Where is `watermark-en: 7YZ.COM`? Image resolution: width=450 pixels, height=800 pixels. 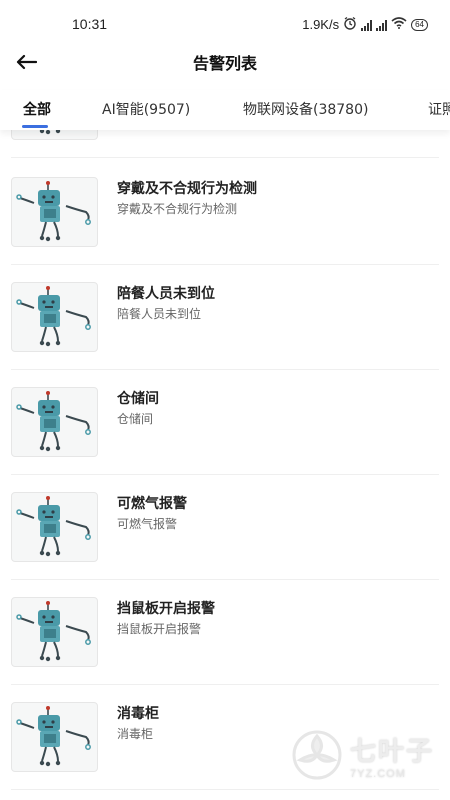
watermark-en: 7YZ.COM is located at coordinates (377, 773).